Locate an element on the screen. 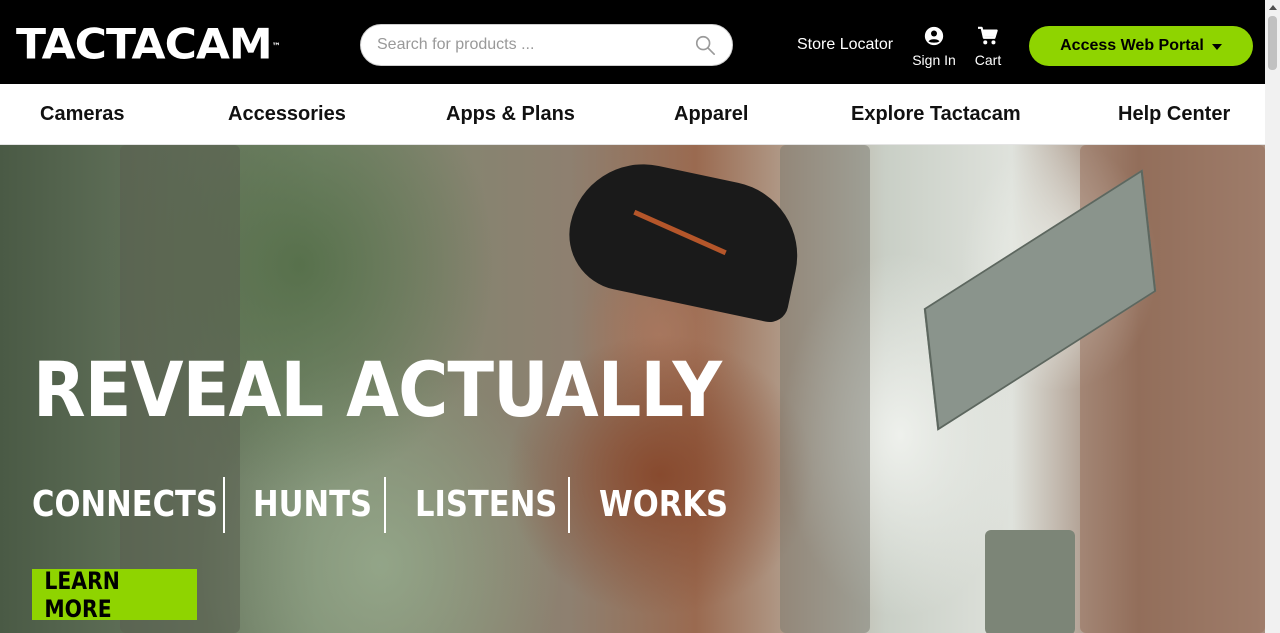 This screenshot has height=633, width=1280. access-web-portal-button: Access Web Portal is located at coordinates (1141, 46).